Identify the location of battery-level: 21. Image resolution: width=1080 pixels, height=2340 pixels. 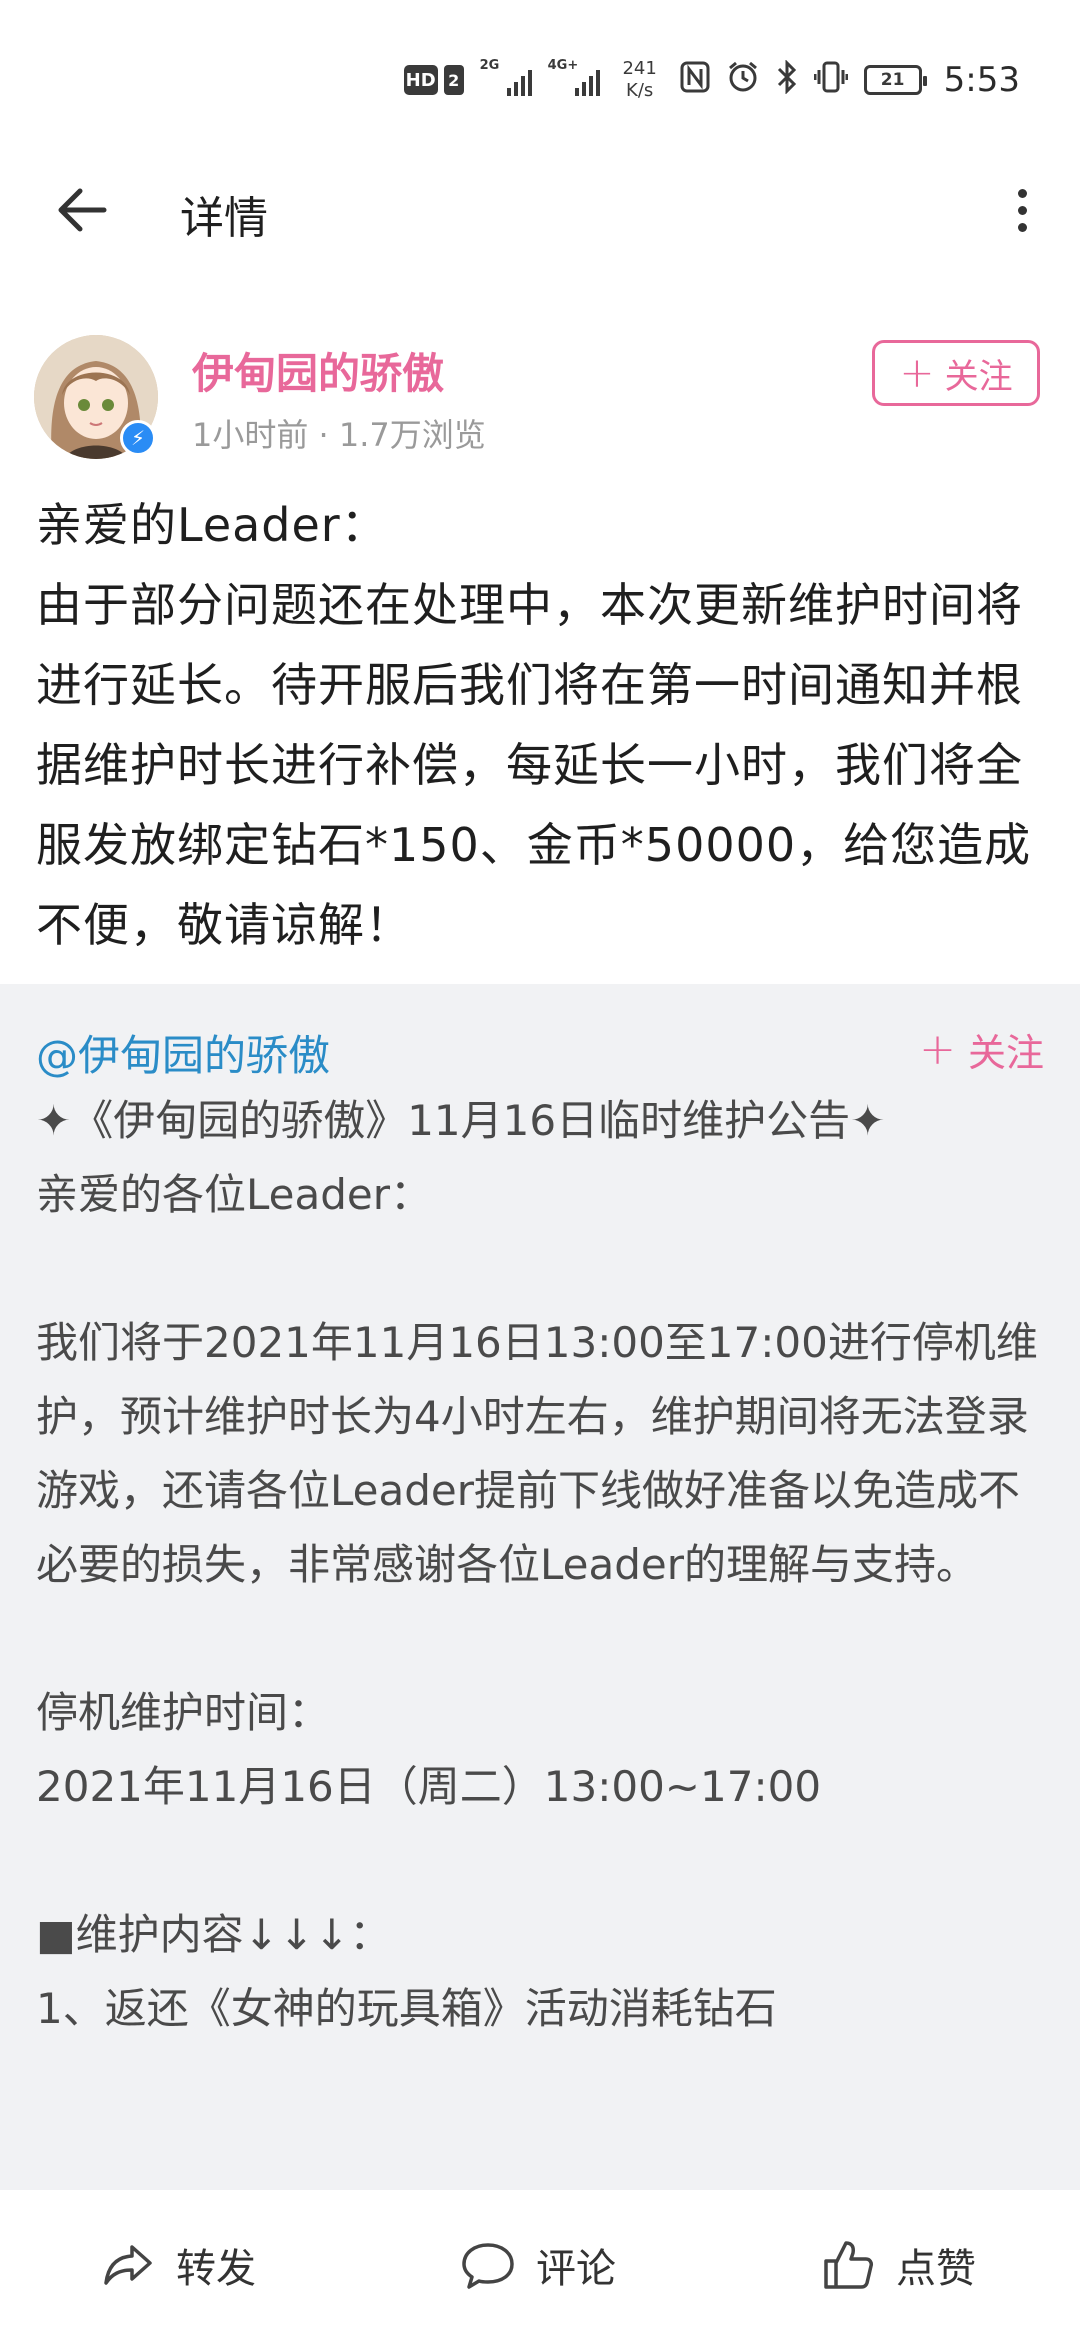
(892, 80).